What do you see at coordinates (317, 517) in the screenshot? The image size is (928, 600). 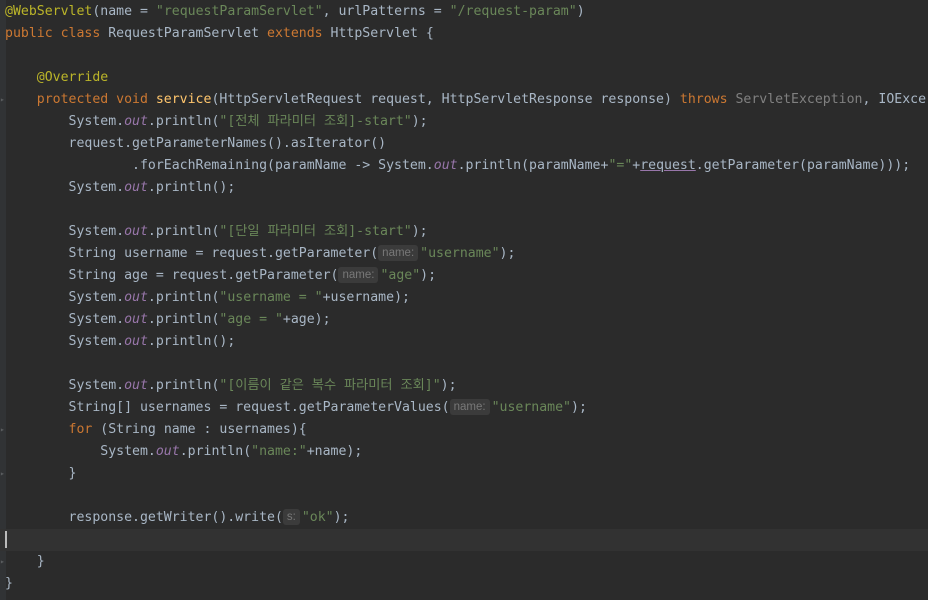 I see `code-token: "ok"` at bounding box center [317, 517].